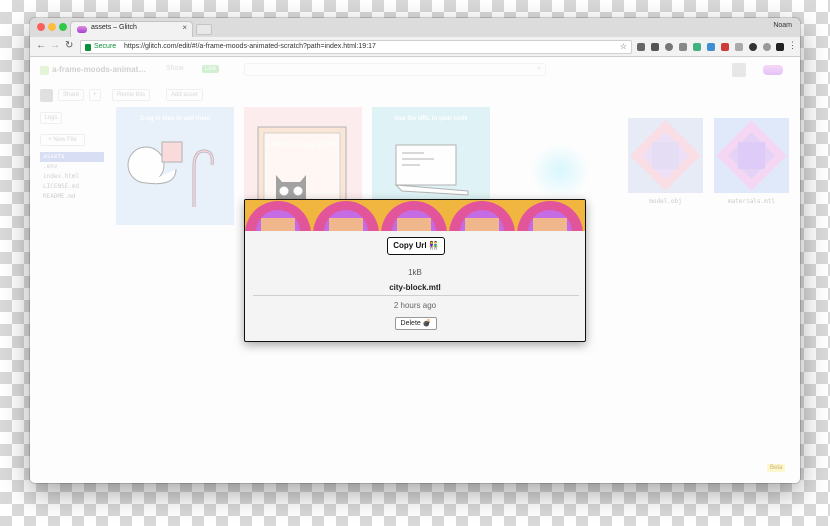 The width and height of the screenshot is (830, 526). What do you see at coordinates (88, 47) in the screenshot?
I see `lock-icon` at bounding box center [88, 47].